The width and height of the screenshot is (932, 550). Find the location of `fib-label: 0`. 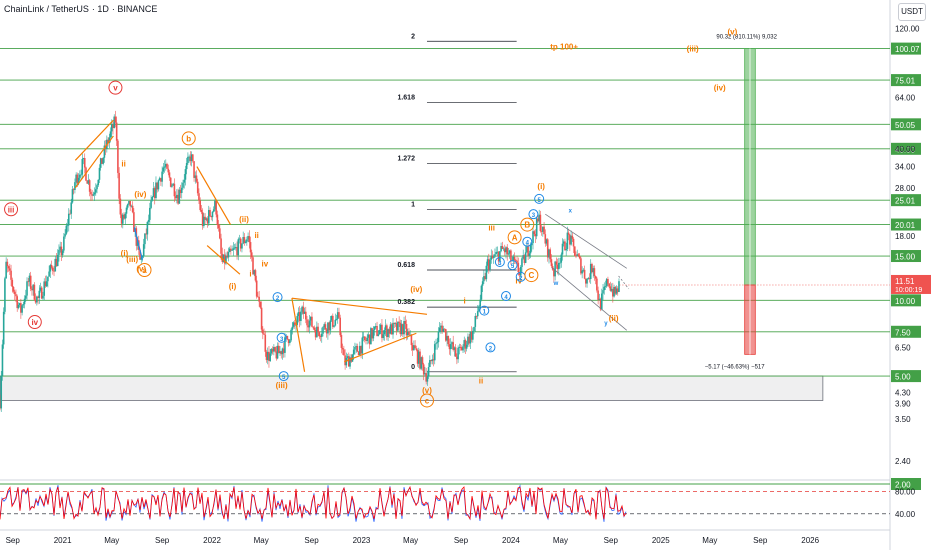

fib-label: 0 is located at coordinates (413, 367).